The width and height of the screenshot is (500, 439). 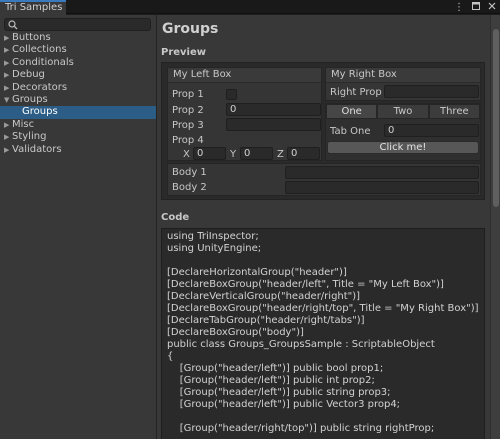 I want to click on sidebar-item-validators: ▶ Validators, so click(x=78, y=150).